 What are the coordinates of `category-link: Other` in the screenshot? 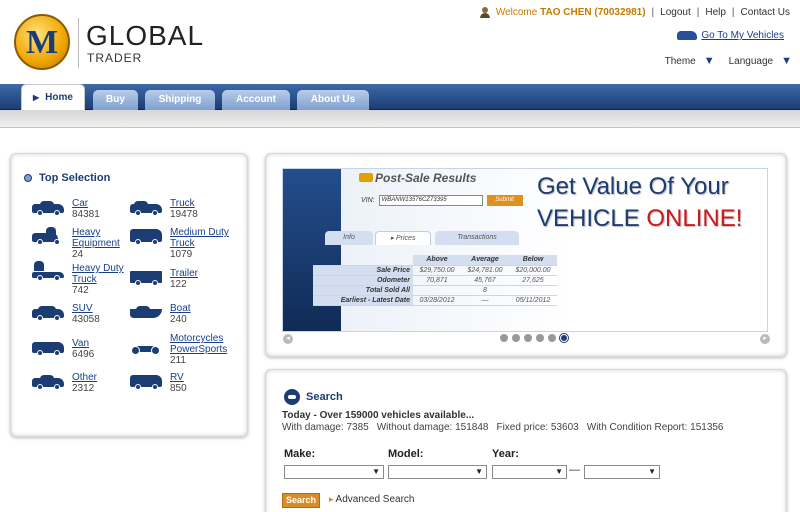 It's located at (84, 377).